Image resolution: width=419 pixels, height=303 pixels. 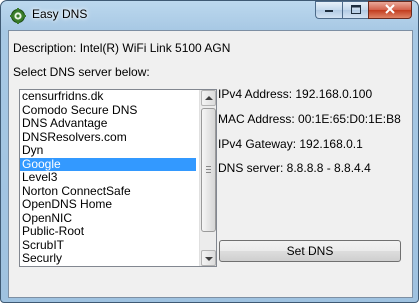 What do you see at coordinates (108, 123) in the screenshot?
I see `list-item: DNS Advantage` at bounding box center [108, 123].